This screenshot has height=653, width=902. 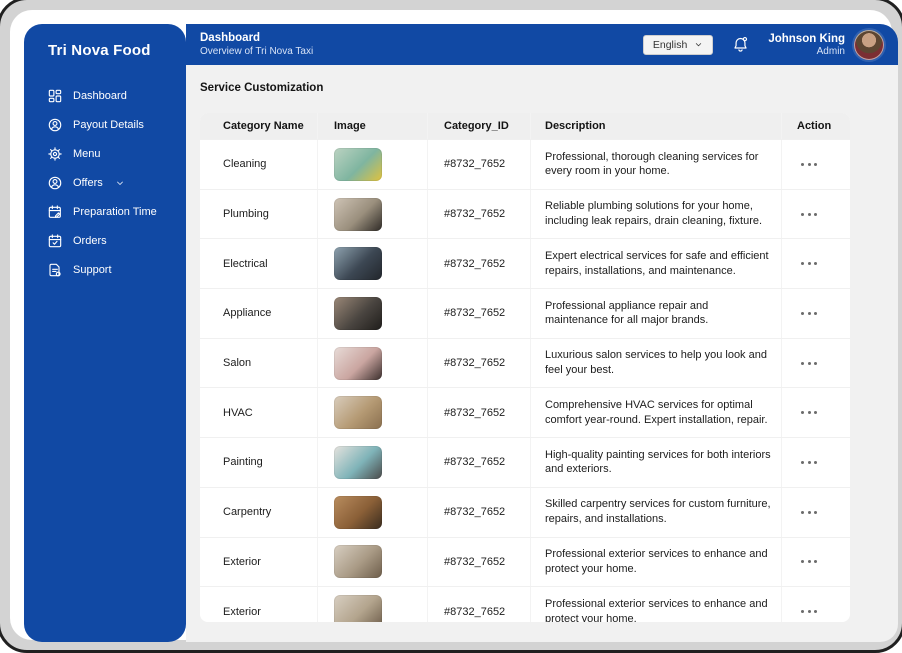 I want to click on category-name: Exterior, so click(x=242, y=611).